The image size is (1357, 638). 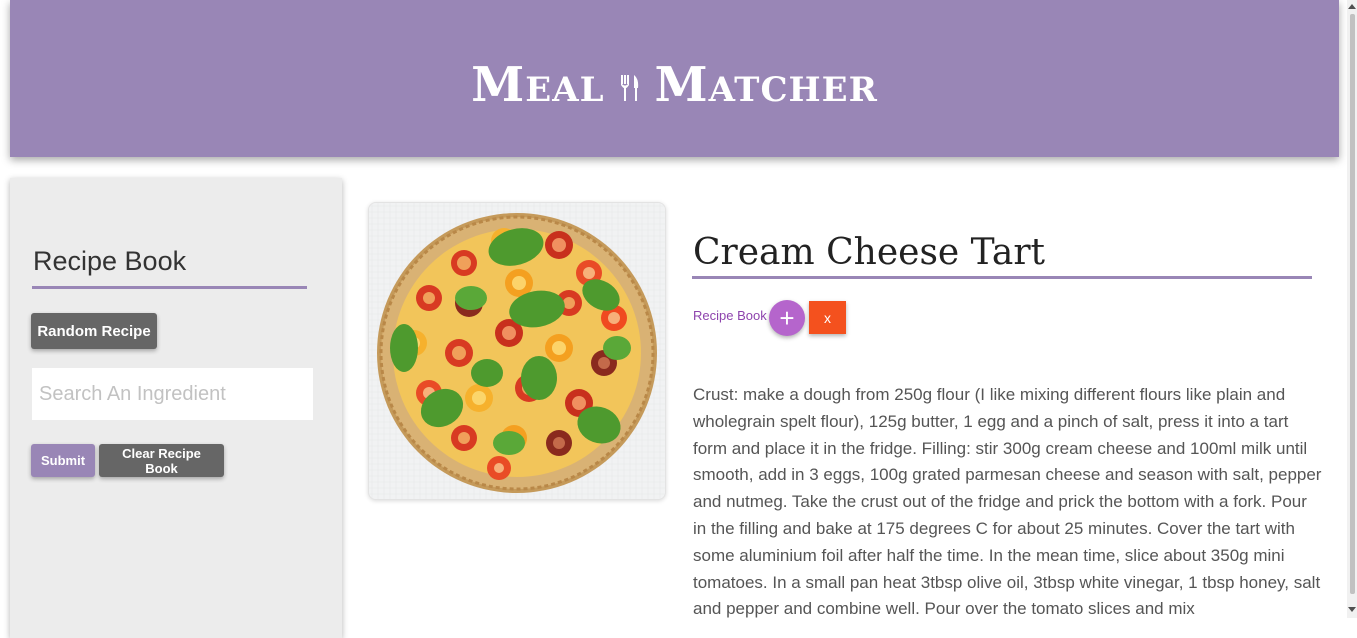 I want to click on clear-recipe-book-button: Clear Recipe Book, so click(x=161, y=460).